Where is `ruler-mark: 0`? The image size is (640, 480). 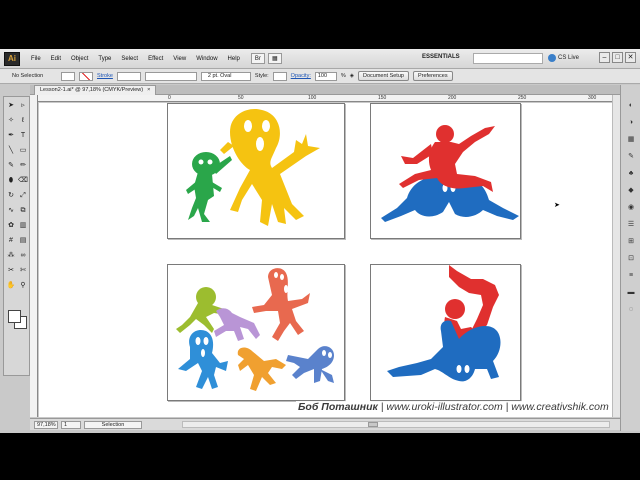 ruler-mark: 0 is located at coordinates (169, 98).